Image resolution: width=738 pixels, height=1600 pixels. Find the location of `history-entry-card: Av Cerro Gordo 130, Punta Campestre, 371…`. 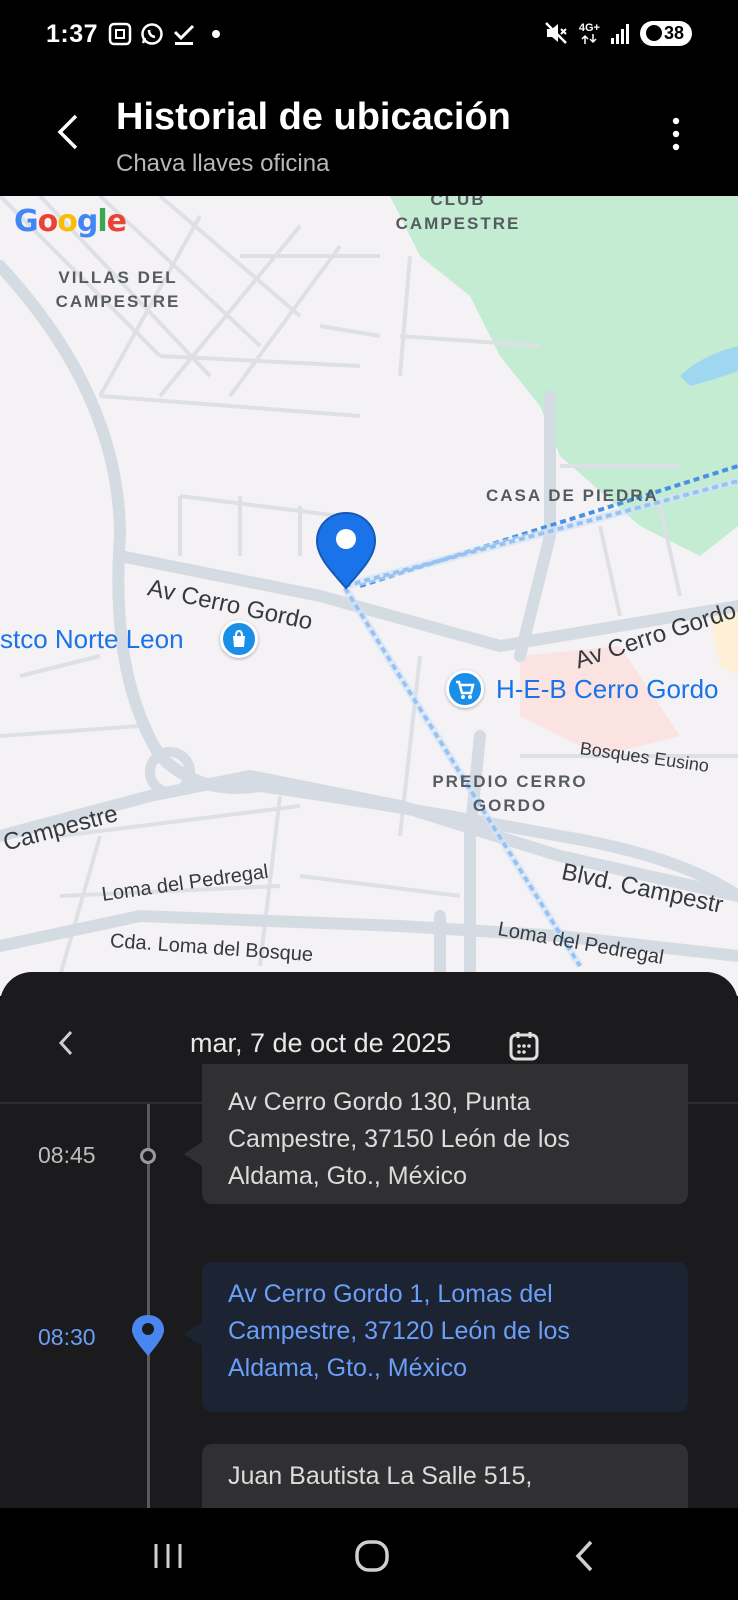

history-entry-card: Av Cerro Gordo 130, Punta Campestre, 371… is located at coordinates (445, 1134).